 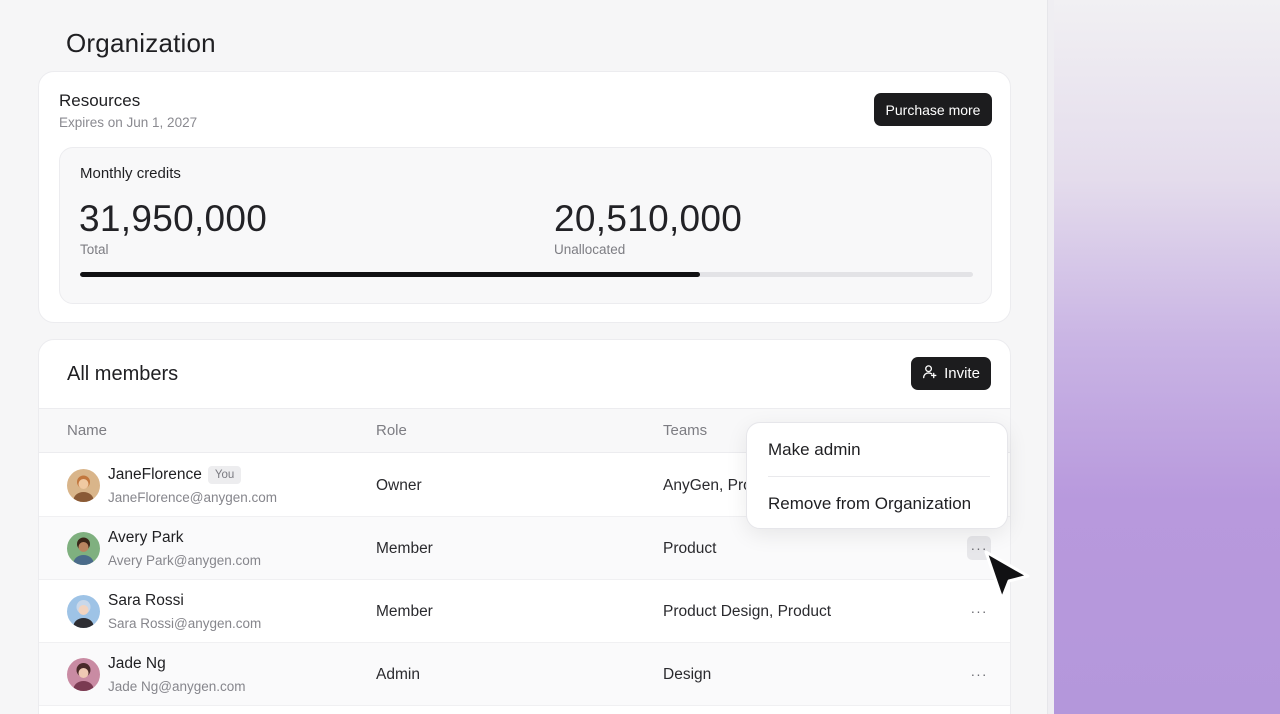 I want to click on column-header-name: Name, so click(x=87, y=430).